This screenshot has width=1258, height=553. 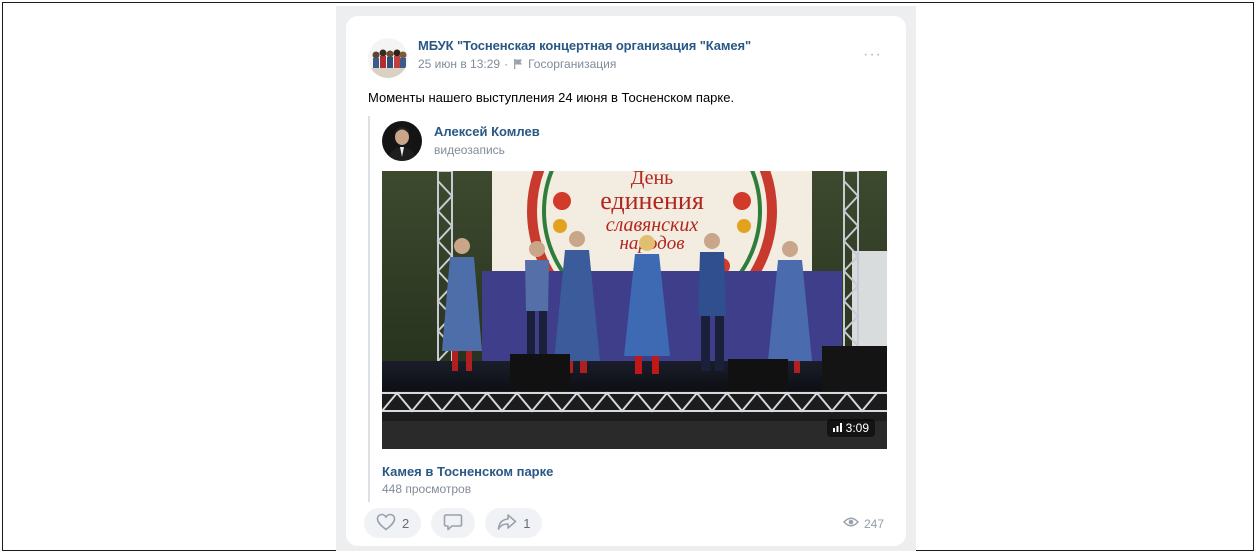 I want to click on post-meta: 25 июн в 13:29 · Госорганизация, so click(x=628, y=64).